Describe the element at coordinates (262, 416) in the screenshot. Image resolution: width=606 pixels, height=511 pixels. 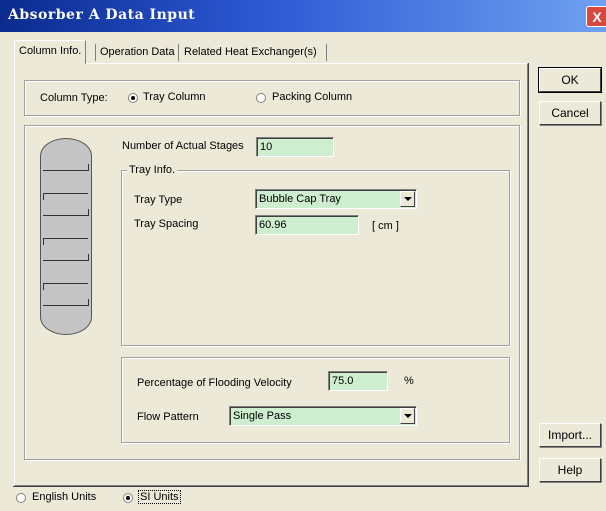
I see `flow-pattern-value: Single Pass` at that location.